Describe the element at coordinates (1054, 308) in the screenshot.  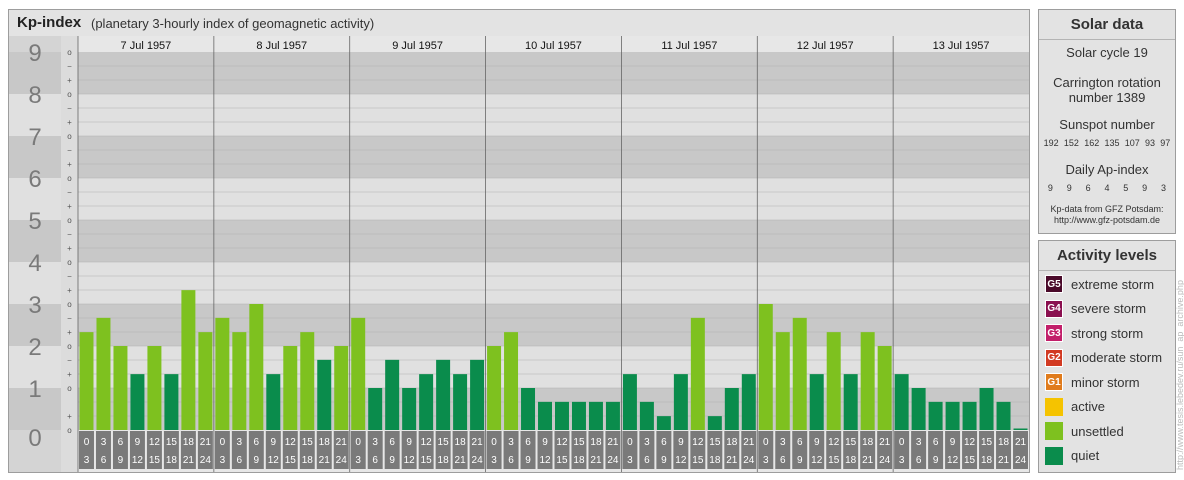
I see `legend-swatch: G4` at that location.